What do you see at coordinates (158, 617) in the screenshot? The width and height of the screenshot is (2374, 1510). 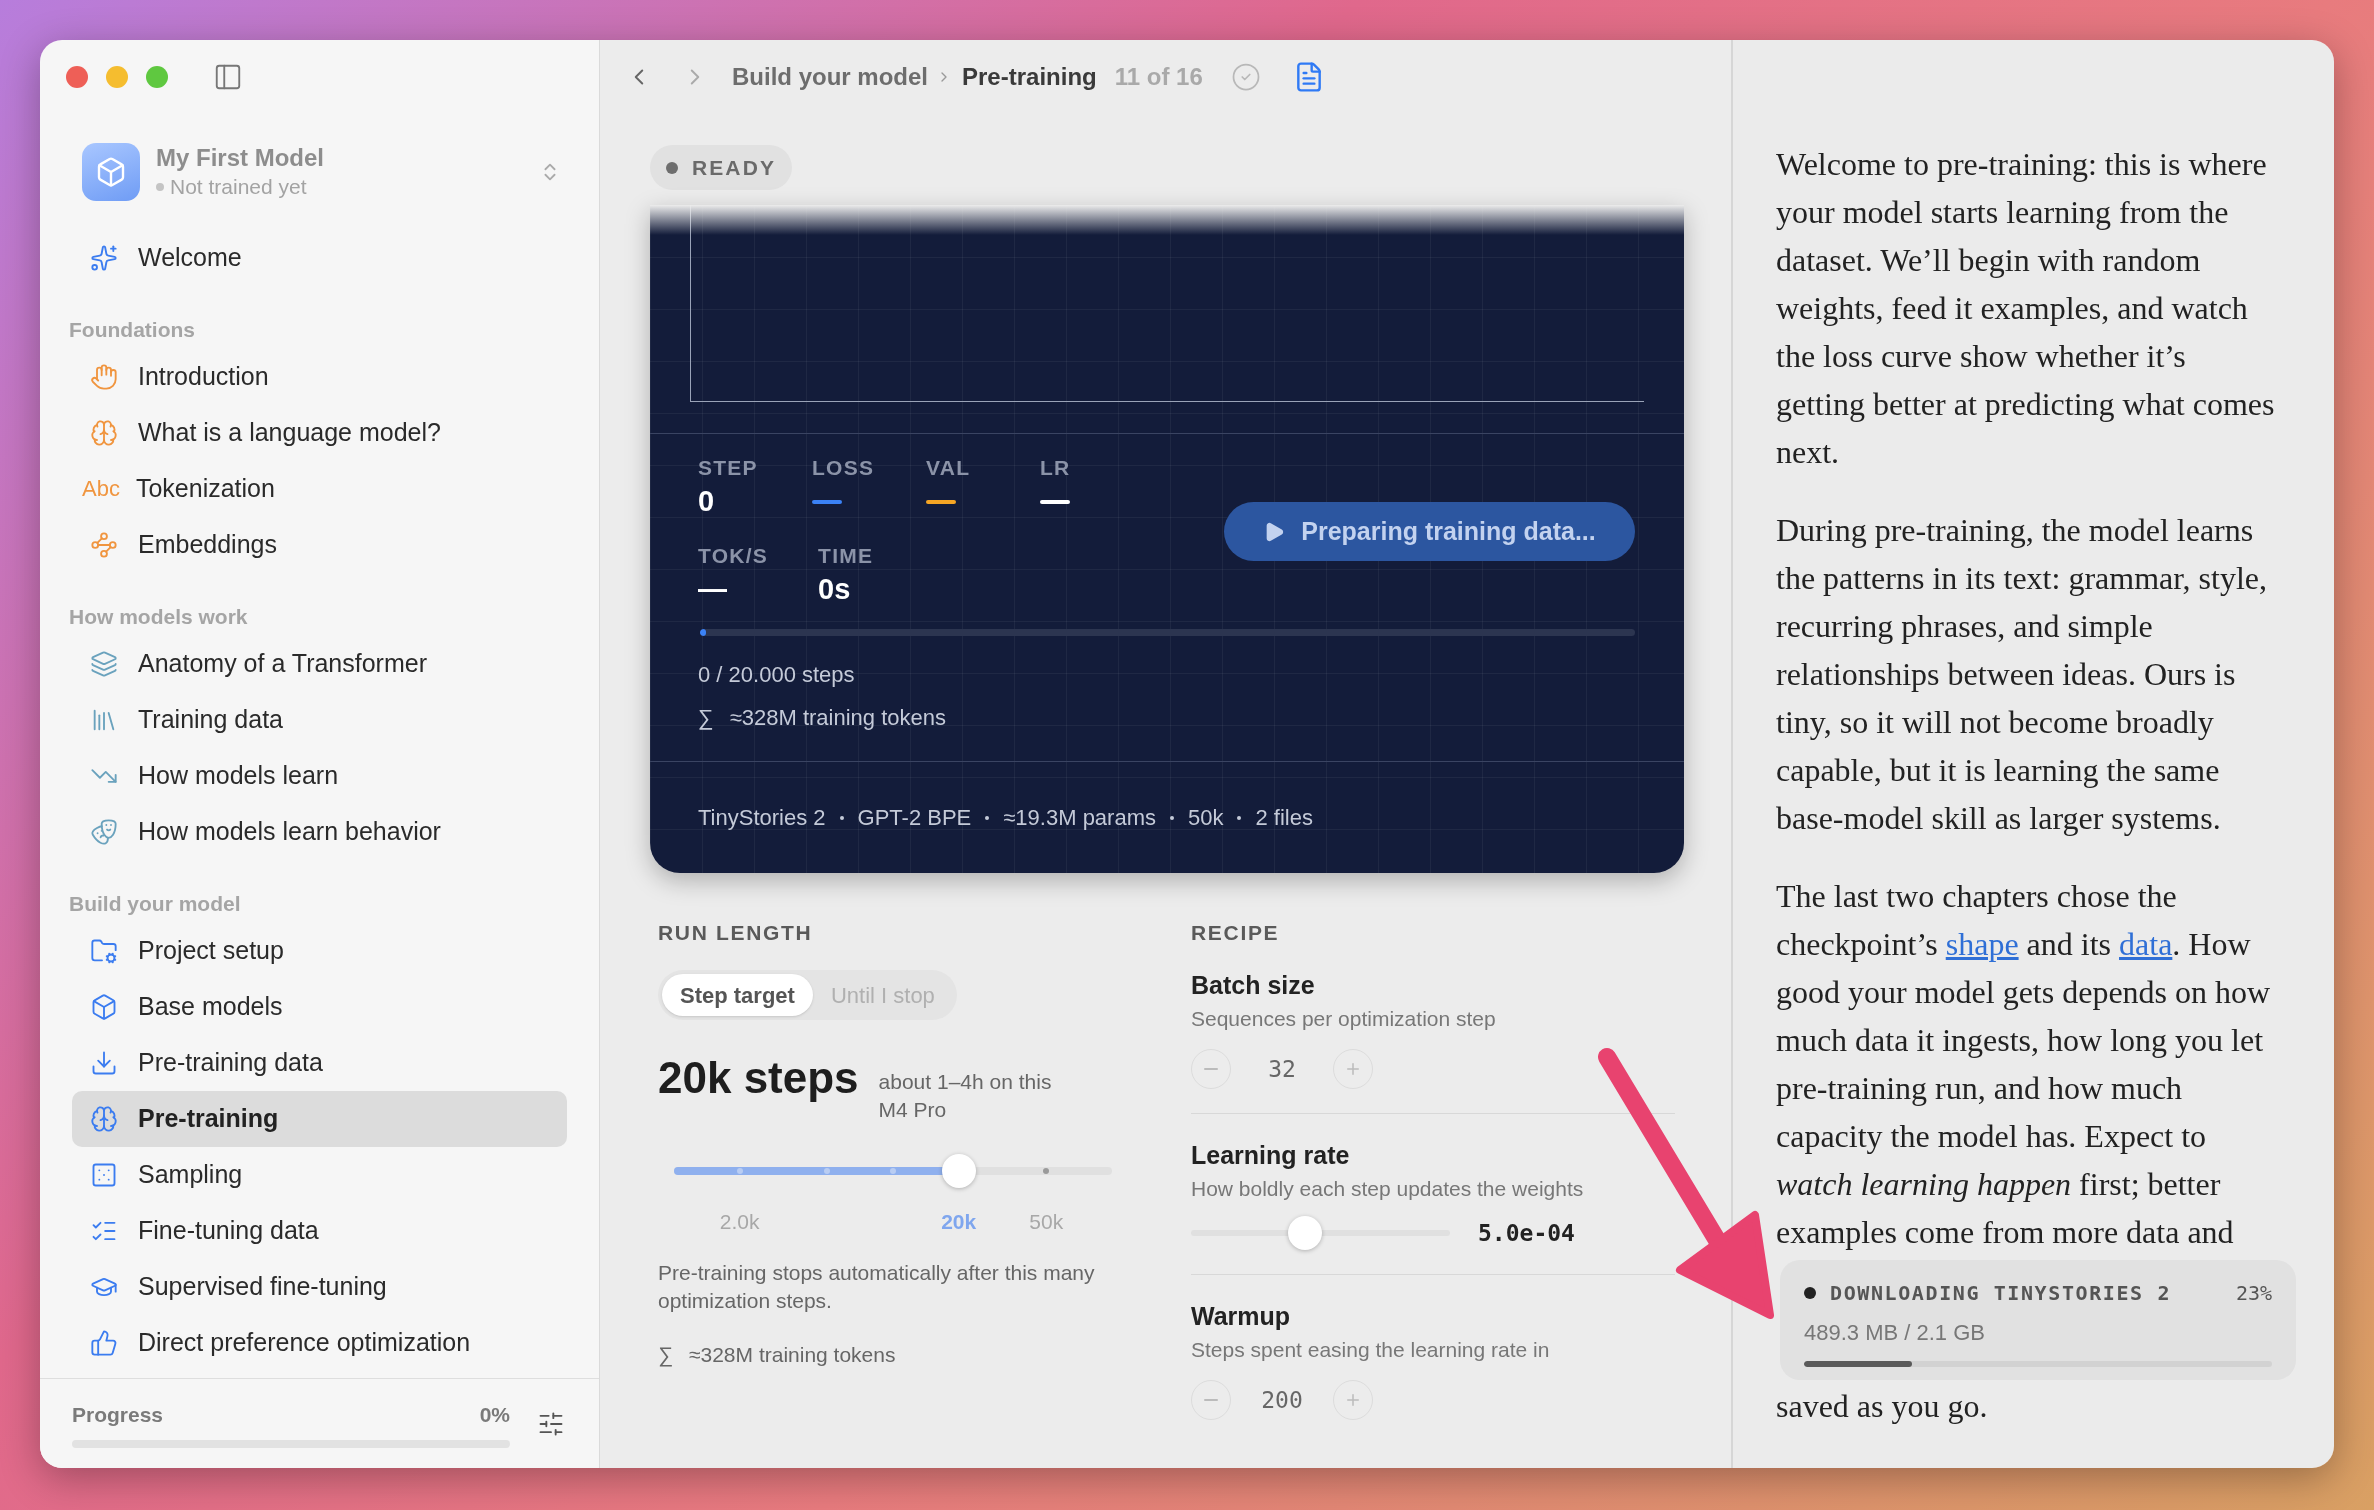 I see `section-header: How models work` at bounding box center [158, 617].